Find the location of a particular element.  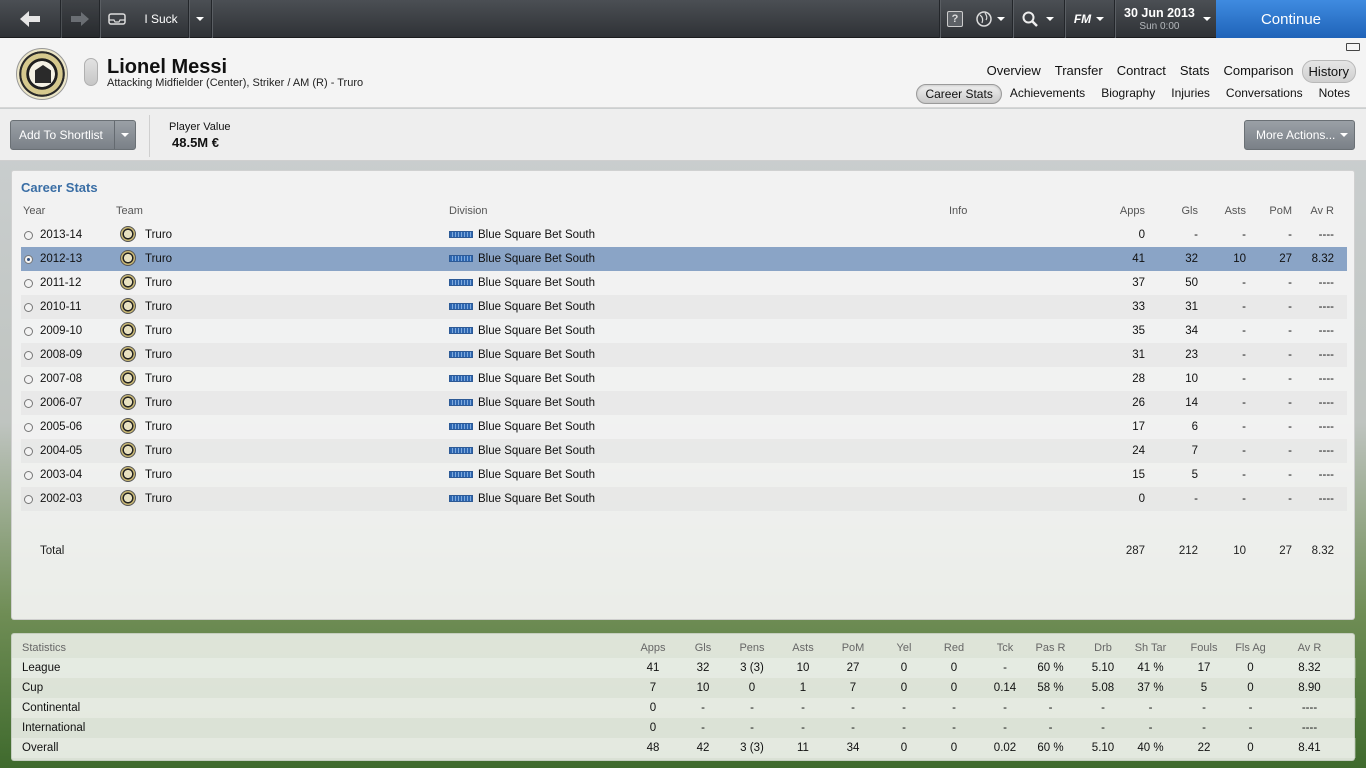

help-button: ? is located at coordinates (955, 19).